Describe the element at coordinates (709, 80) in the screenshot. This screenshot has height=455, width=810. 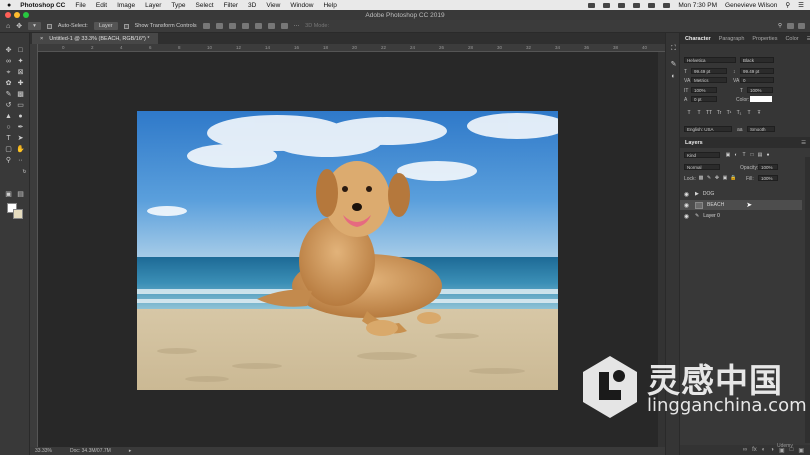
I see `kerning-field: Metrics` at that location.